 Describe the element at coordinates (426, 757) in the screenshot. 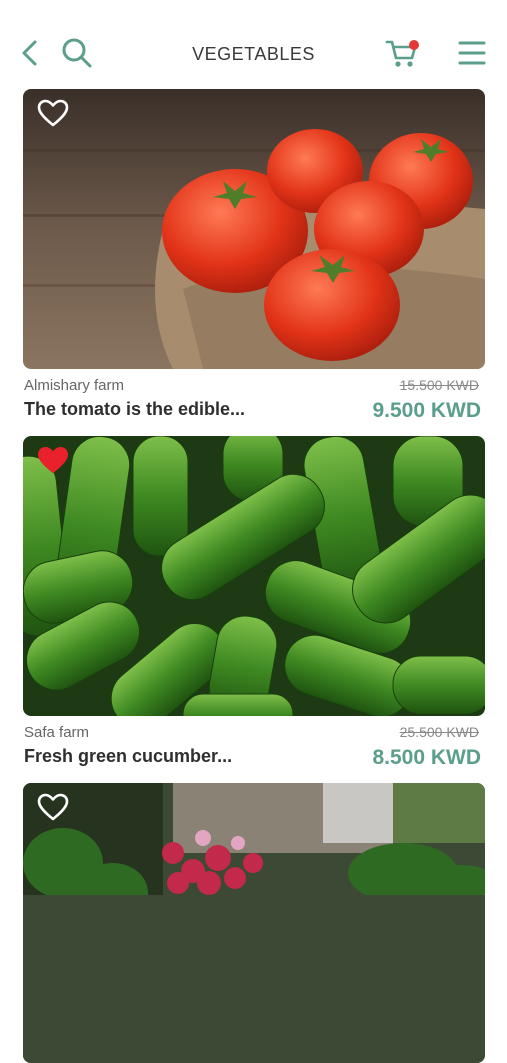

I see `product-price: 8.500 KWD` at that location.